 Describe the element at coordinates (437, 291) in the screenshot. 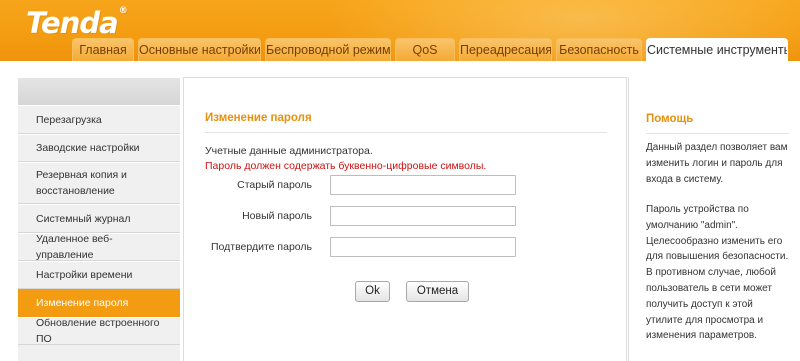

I see `cancel-button: Отмена` at that location.